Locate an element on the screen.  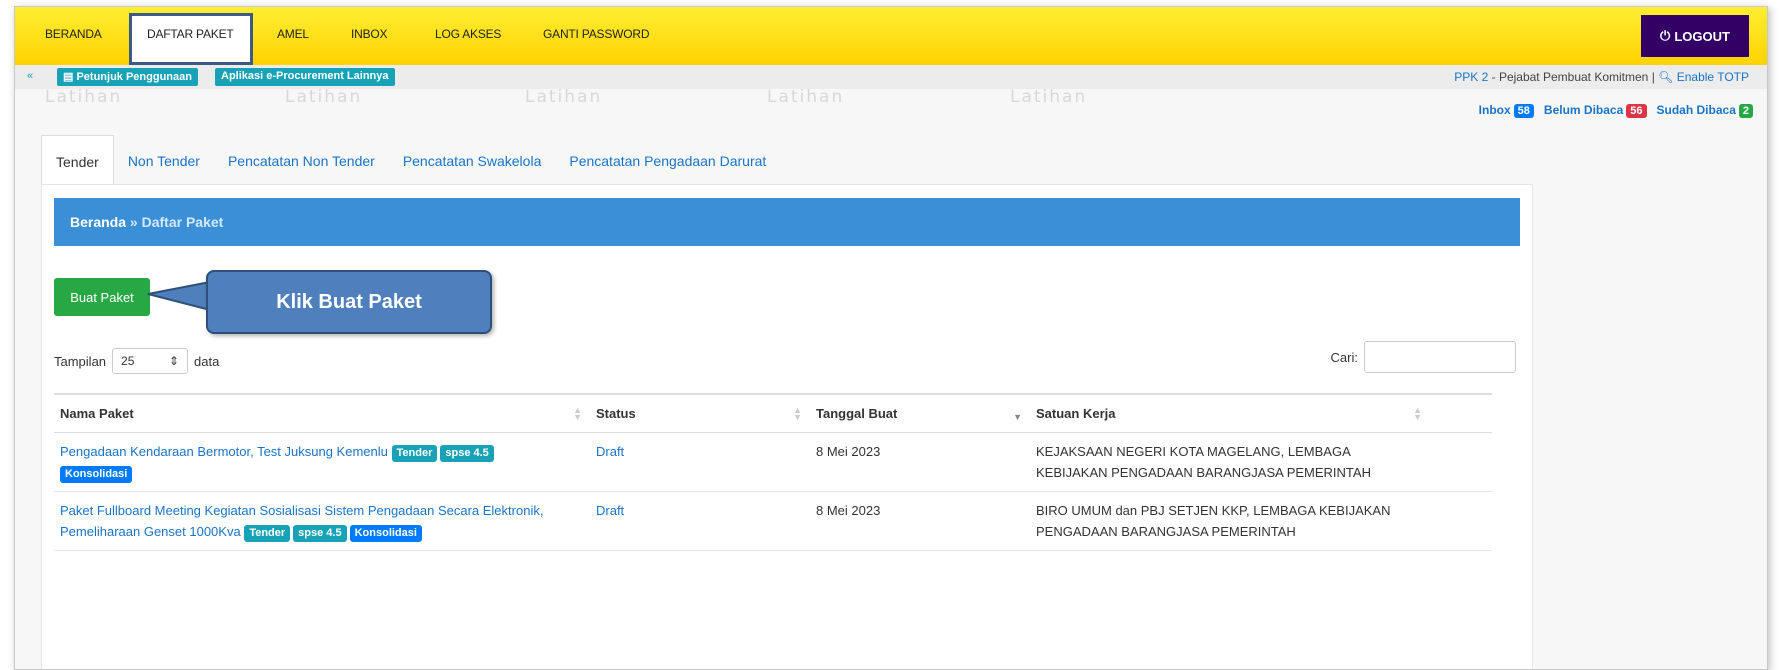
column-header-tanggal-buat: Tanggal Buat ▼ is located at coordinates (920, 413).